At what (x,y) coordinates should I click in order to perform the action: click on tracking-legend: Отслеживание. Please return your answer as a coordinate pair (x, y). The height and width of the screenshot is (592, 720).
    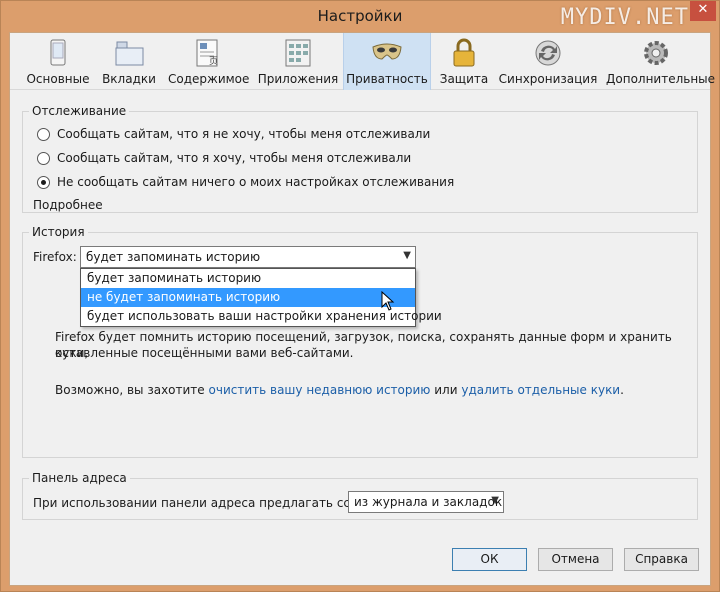
    Looking at the image, I should click on (79, 111).